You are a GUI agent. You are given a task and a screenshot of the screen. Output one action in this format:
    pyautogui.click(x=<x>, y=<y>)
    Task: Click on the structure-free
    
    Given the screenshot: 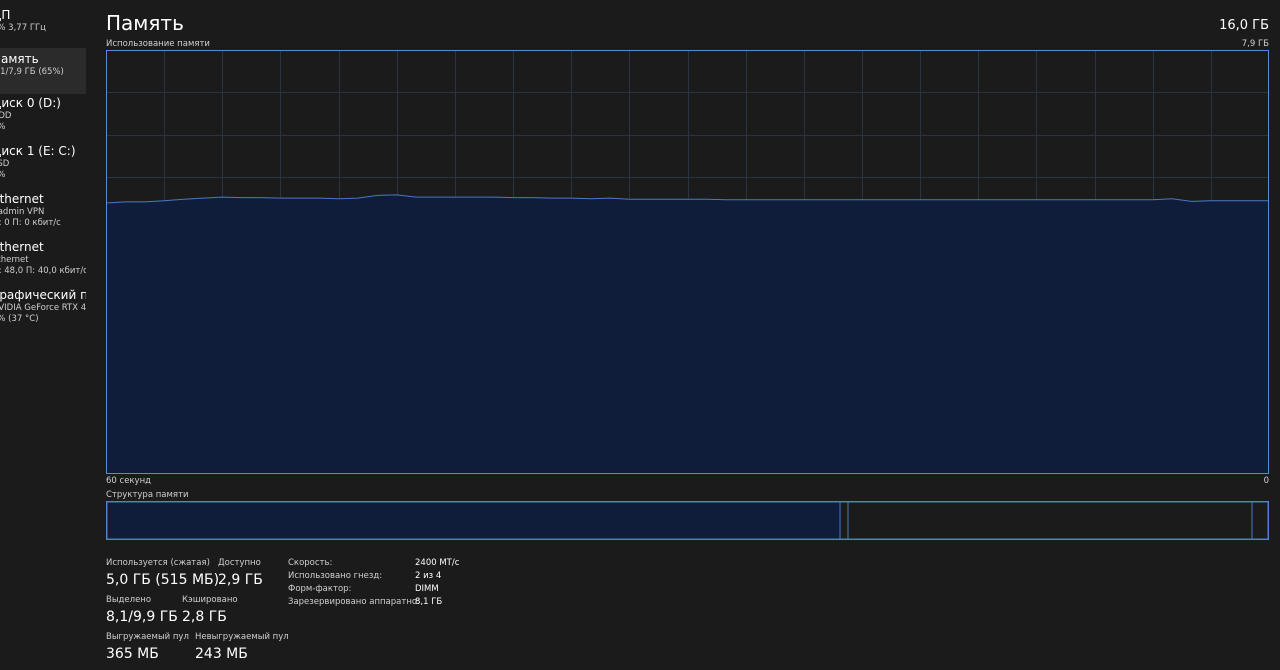 What is the action you would take?
    pyautogui.click(x=1260, y=520)
    